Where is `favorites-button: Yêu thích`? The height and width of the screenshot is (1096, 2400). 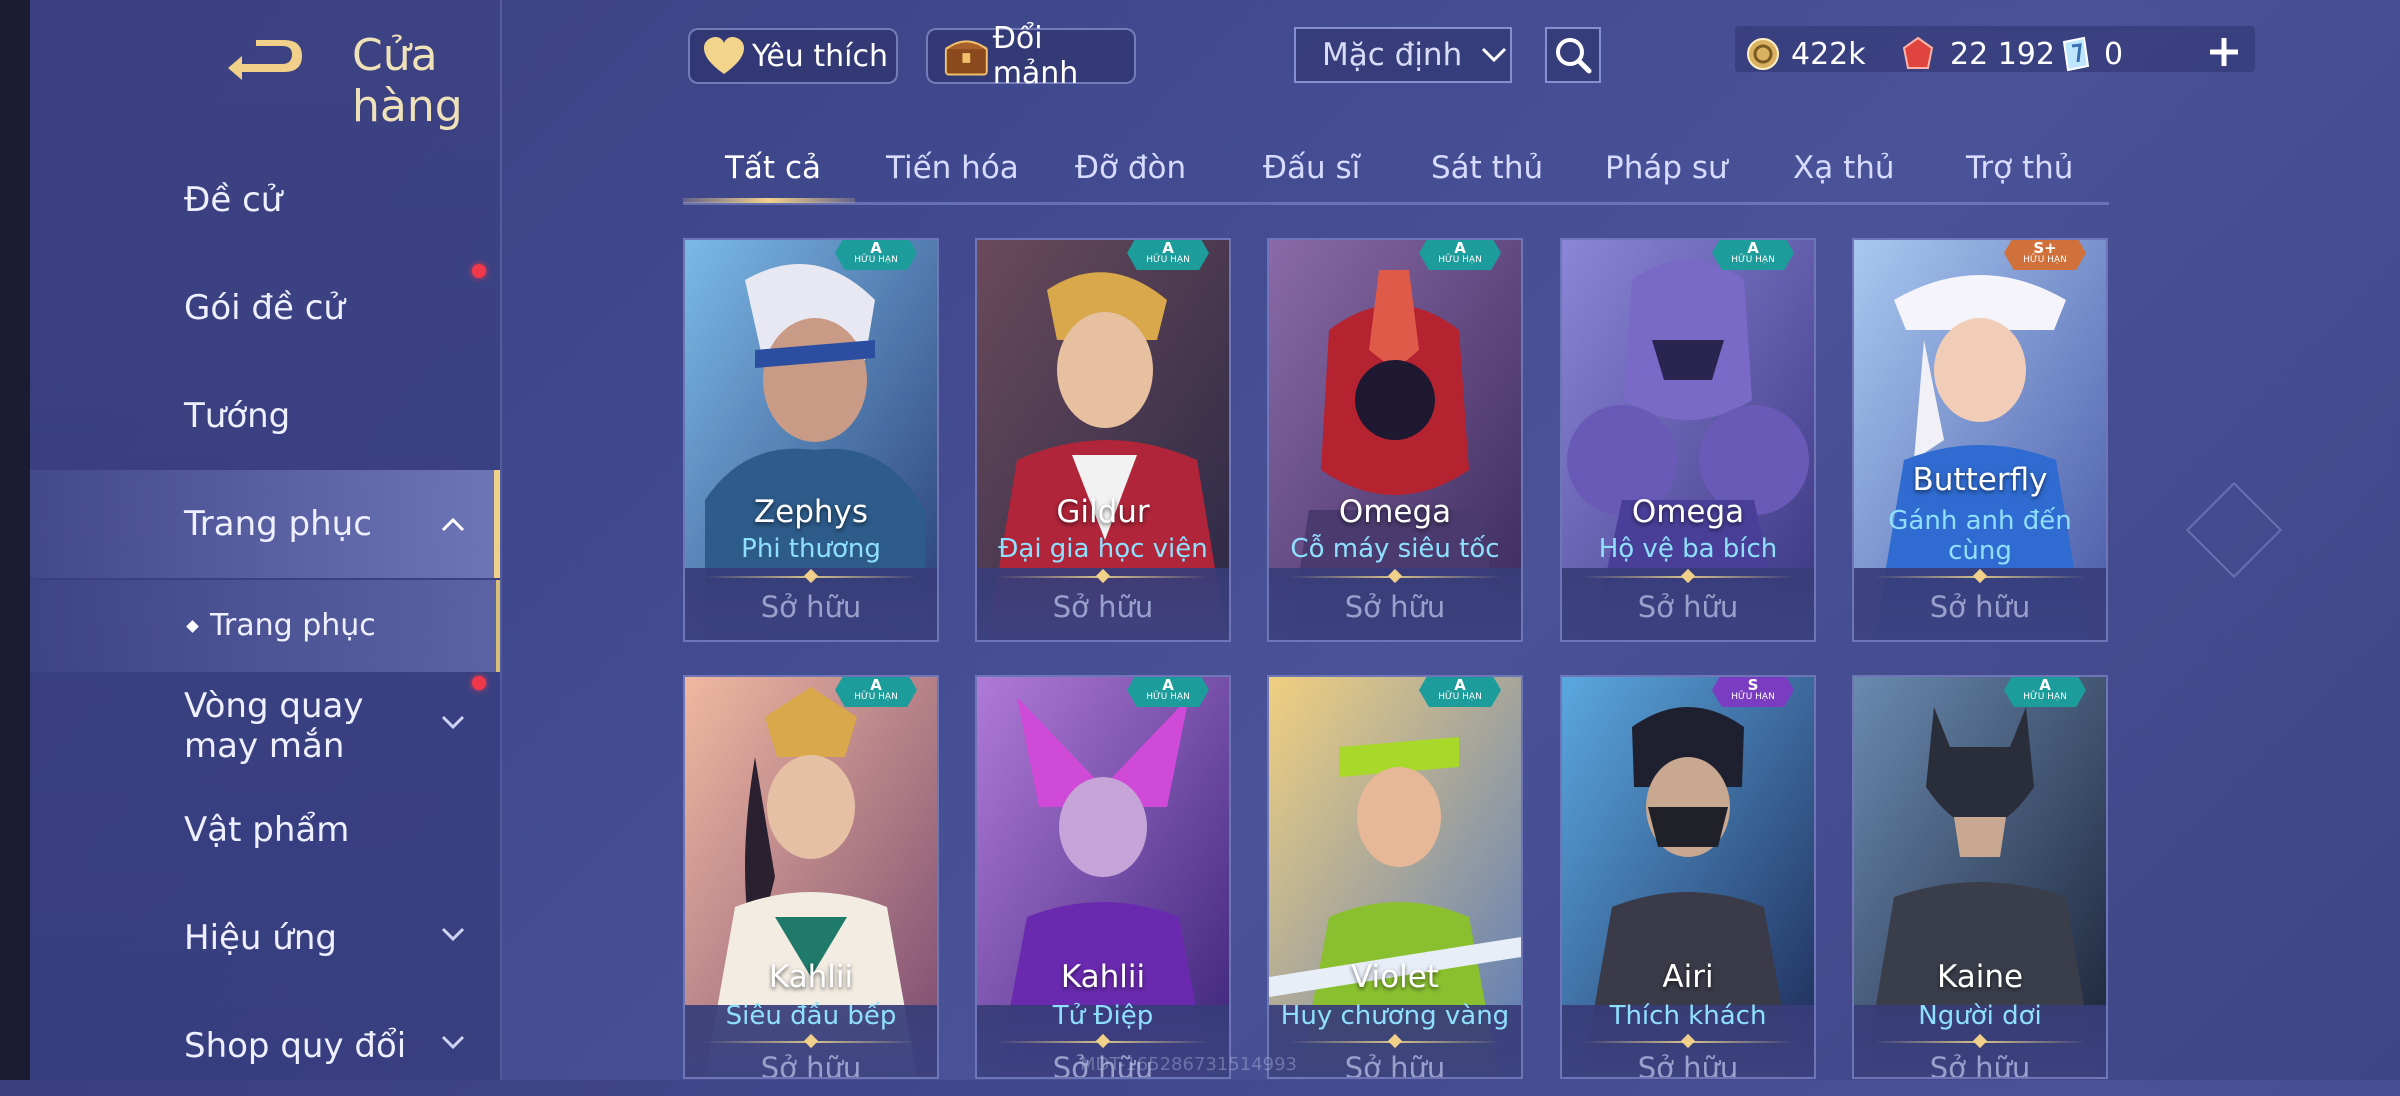
favorites-button: Yêu thích is located at coordinates (793, 56).